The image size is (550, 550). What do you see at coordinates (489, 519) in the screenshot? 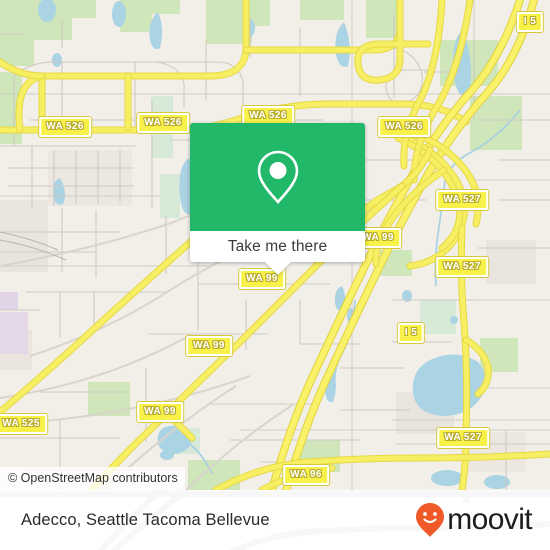
I see `moovit-wordmark: moovit` at bounding box center [489, 519].